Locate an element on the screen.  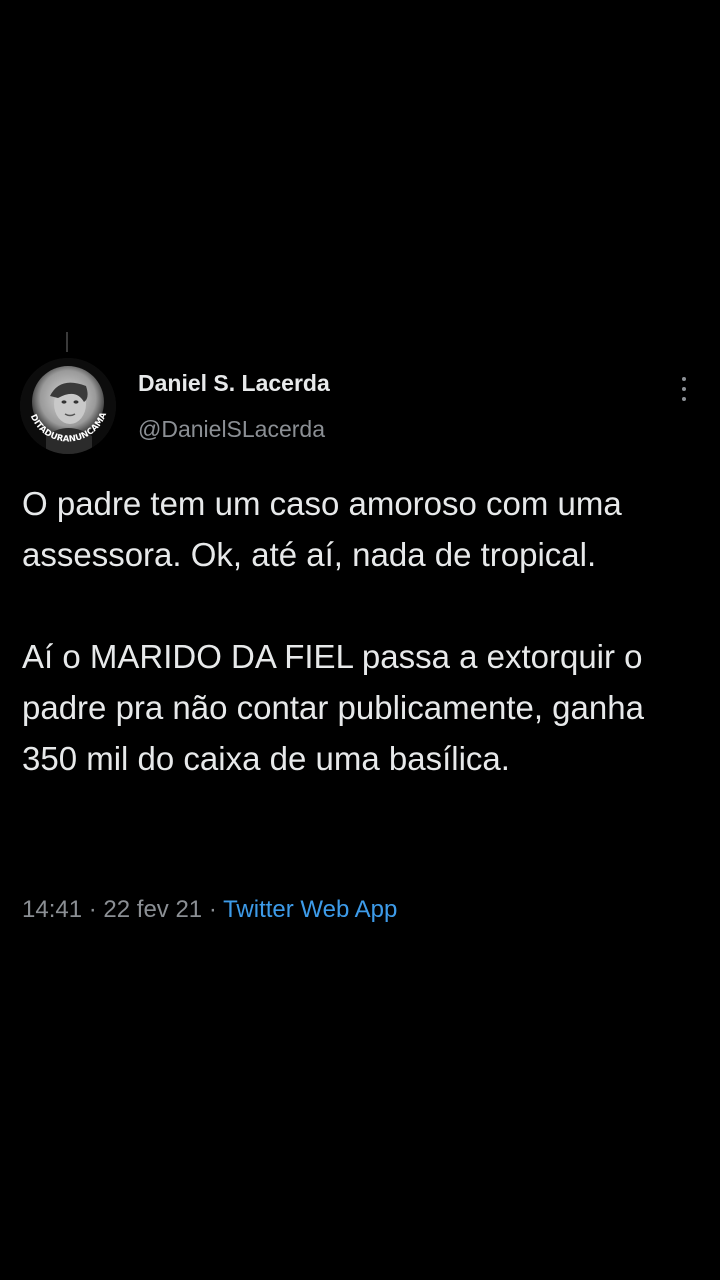
author-handle: @DanielSLacerda is located at coordinates (231, 429).